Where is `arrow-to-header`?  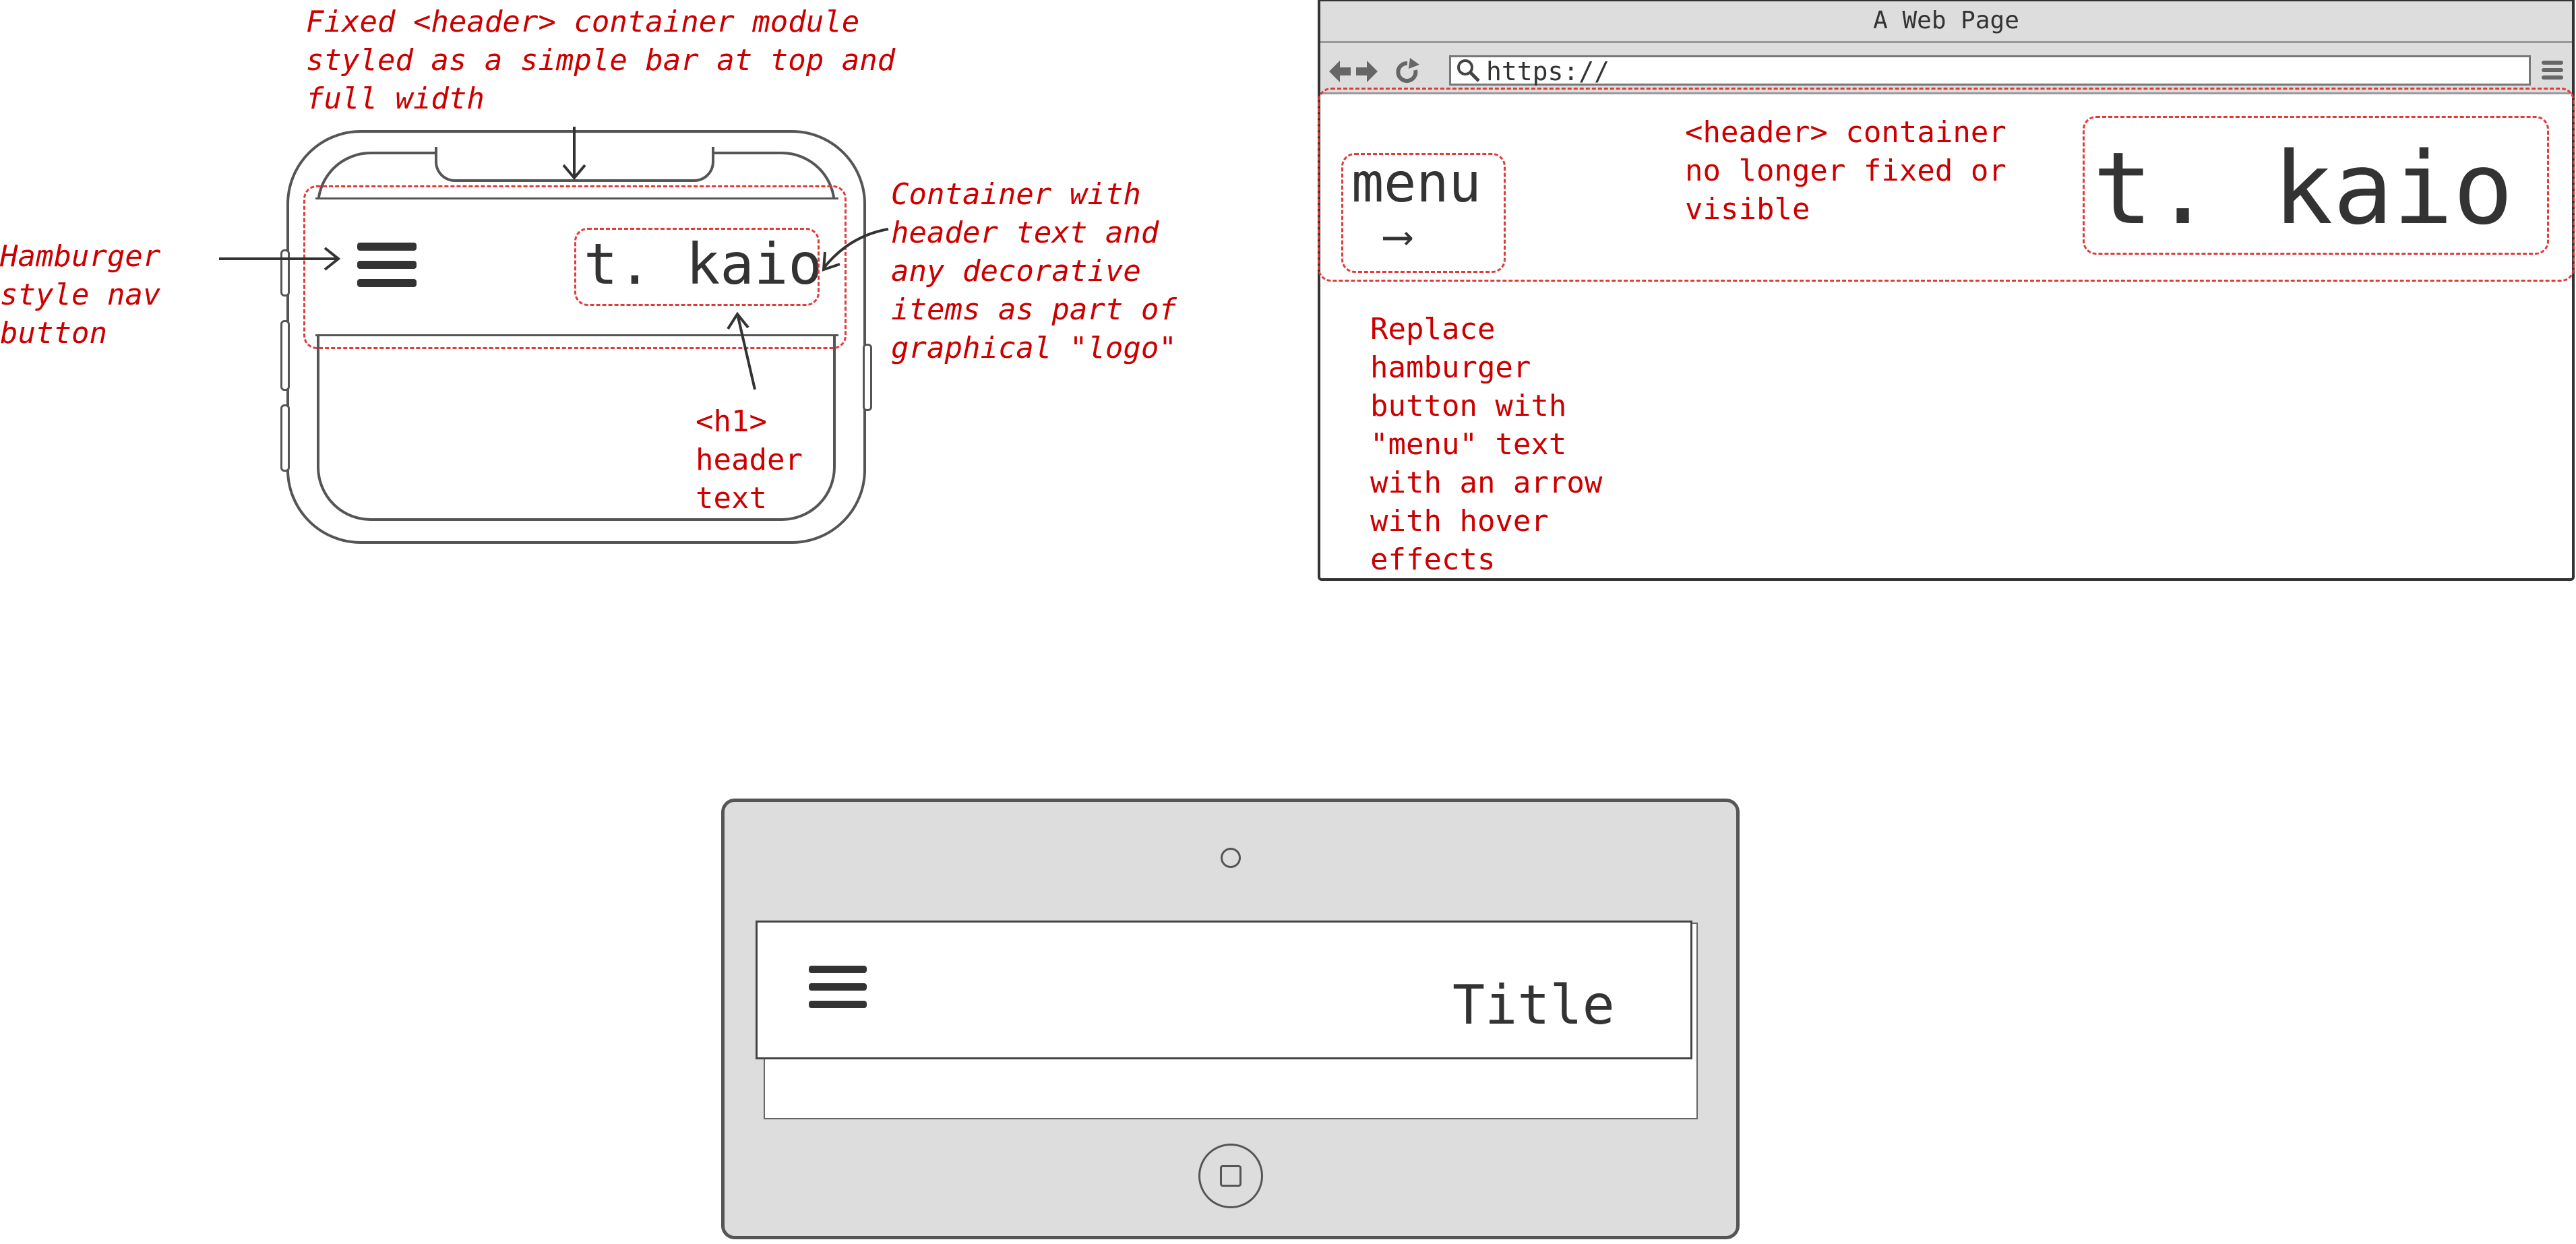
arrow-to-header is located at coordinates (574, 154).